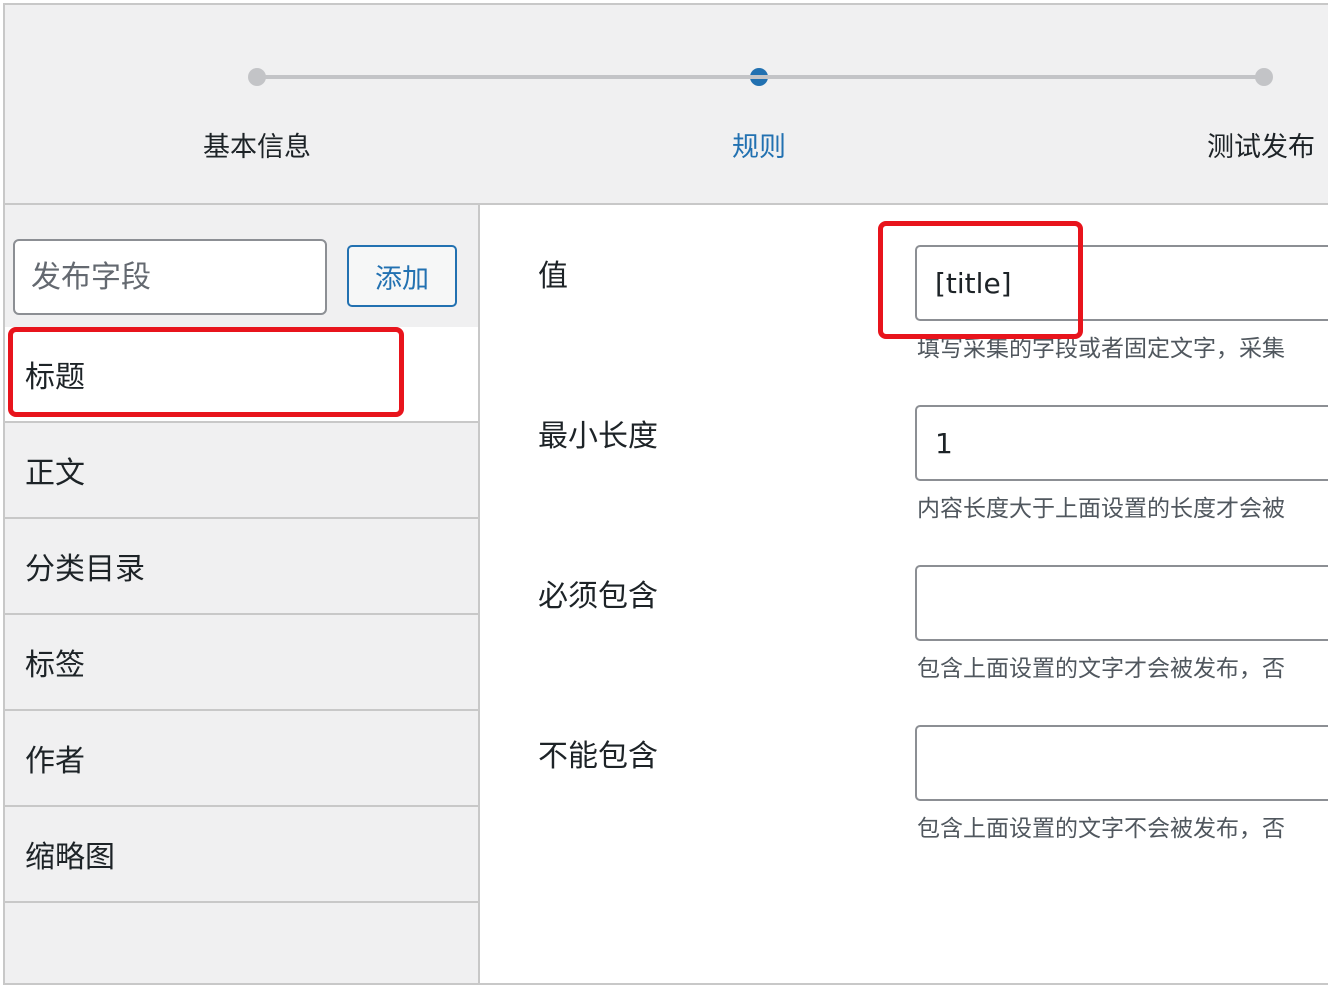 The height and width of the screenshot is (1000, 1328). Describe the element at coordinates (241, 375) in the screenshot. I see `sidebar-item-title: 标题` at that location.